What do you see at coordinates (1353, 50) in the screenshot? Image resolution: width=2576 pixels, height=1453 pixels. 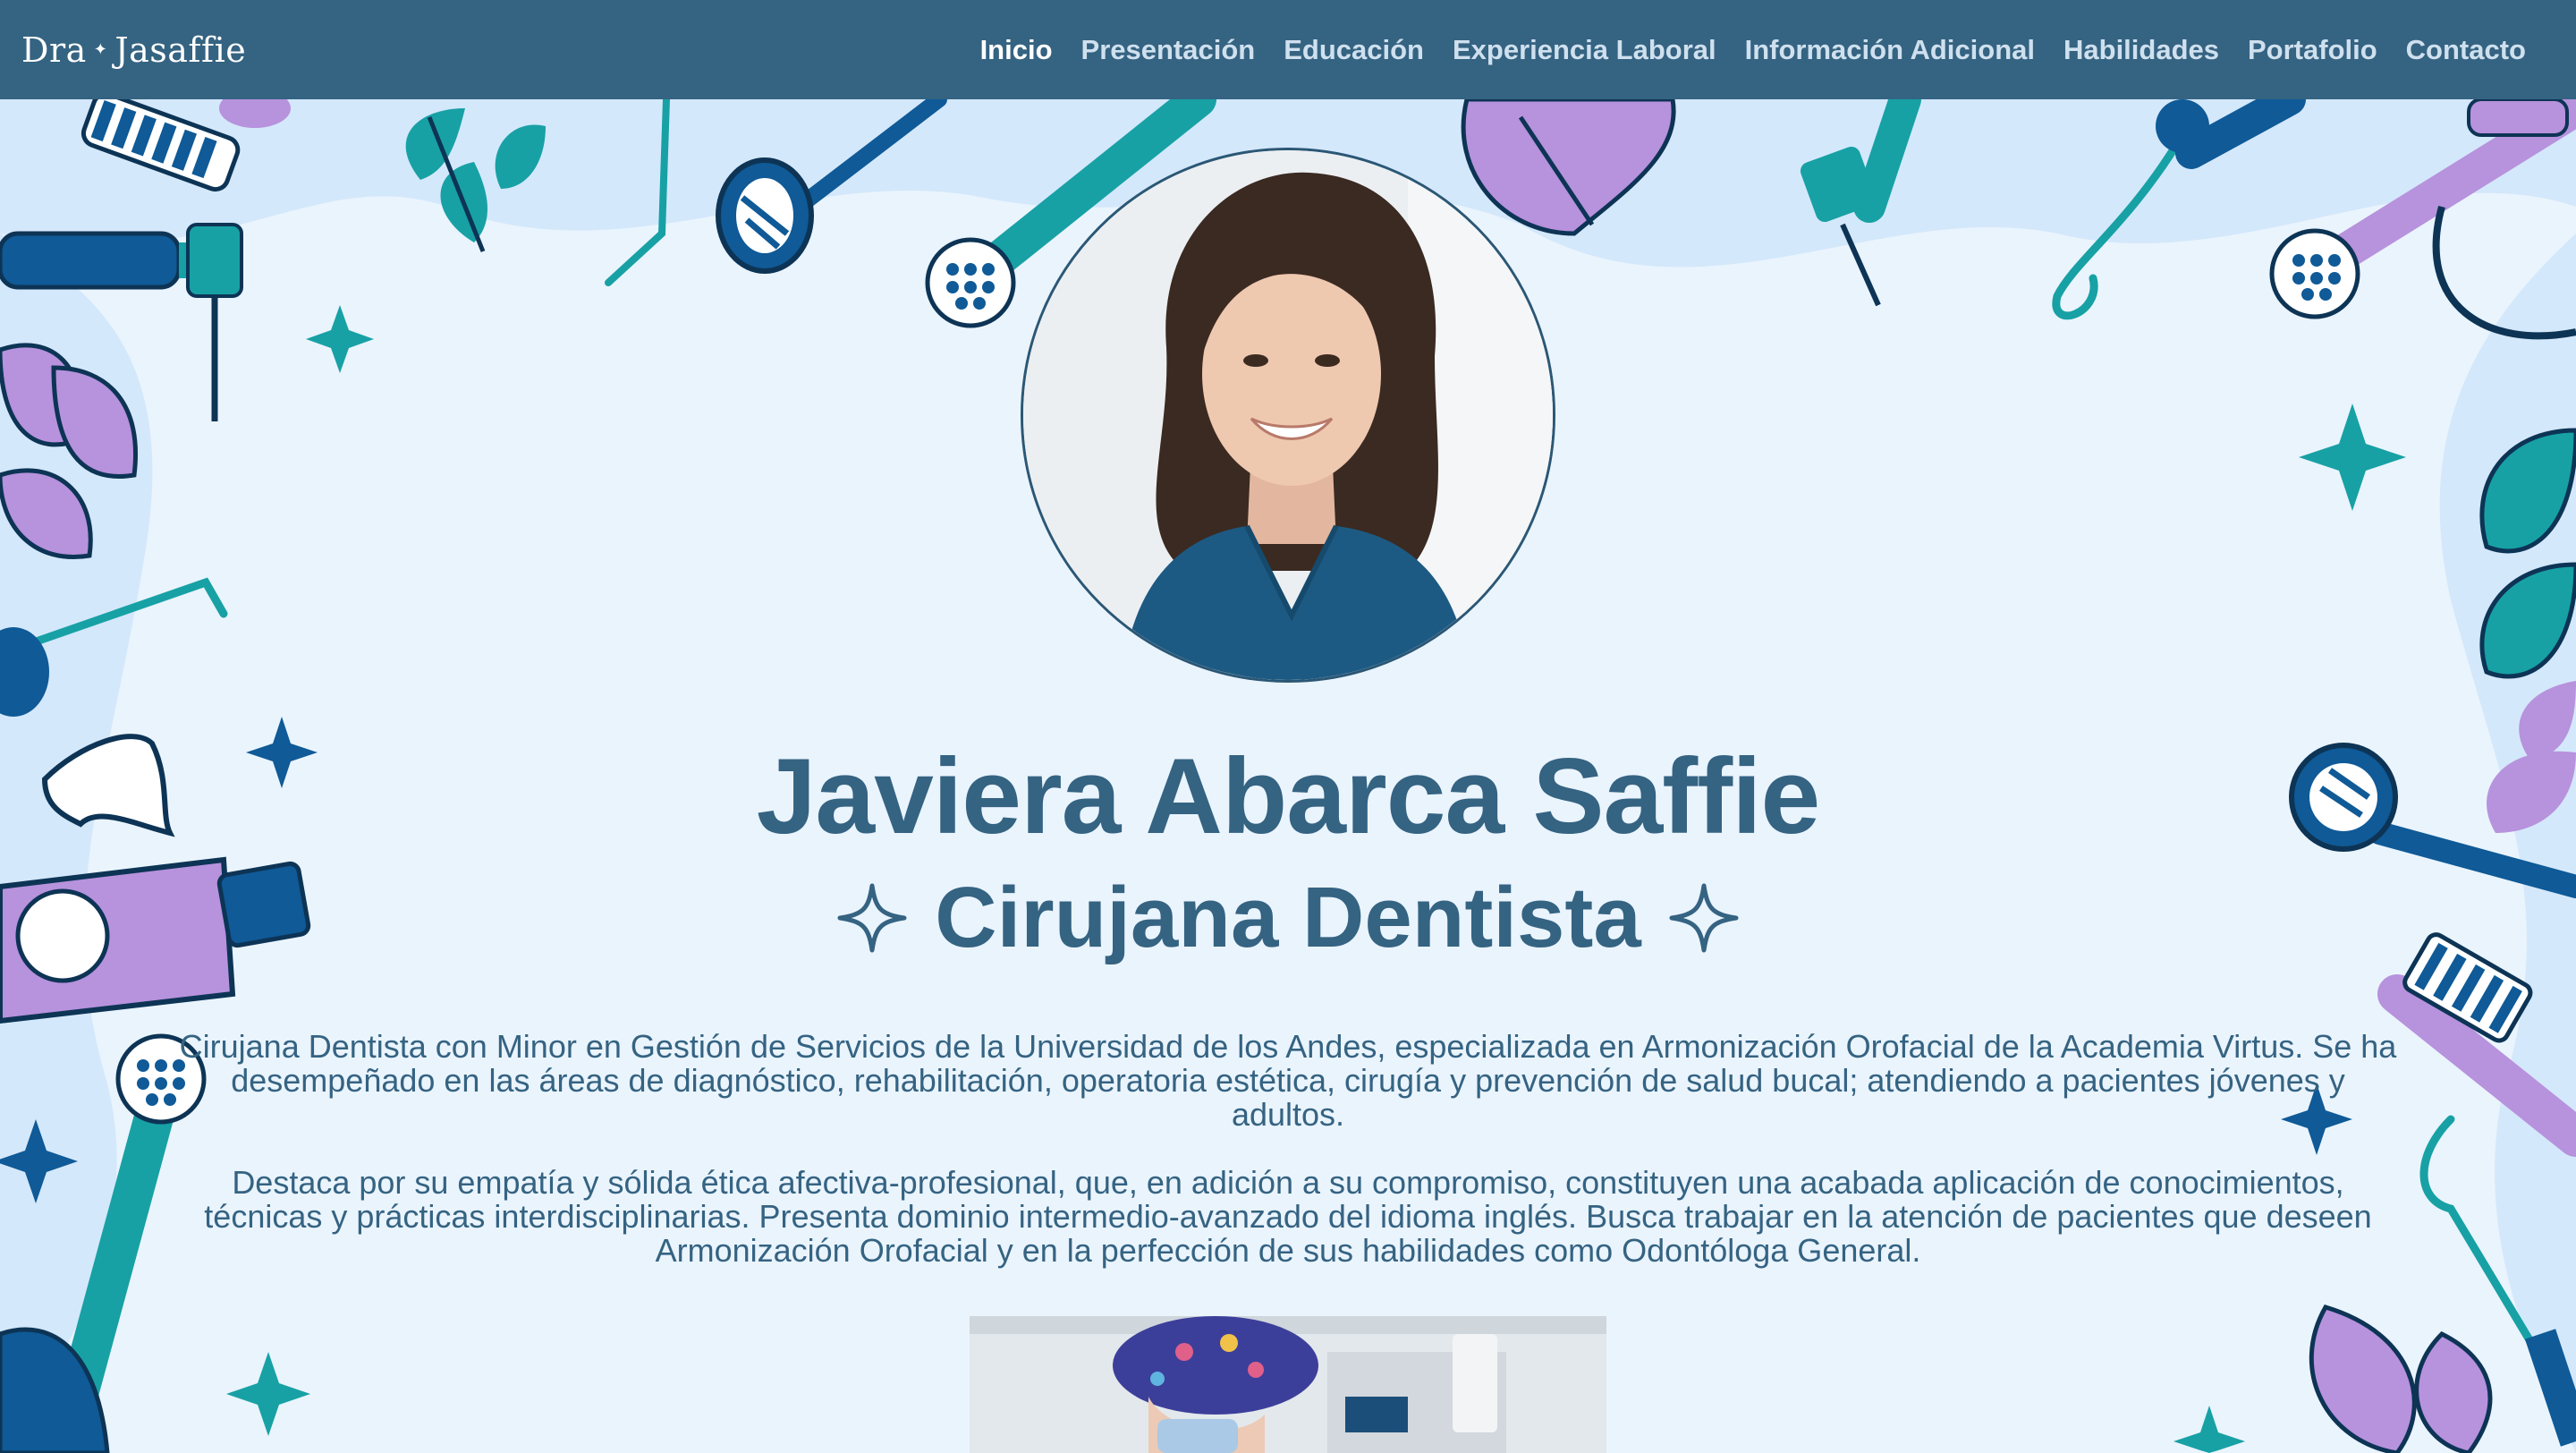 I see `nav-item-educacion: Educación` at bounding box center [1353, 50].